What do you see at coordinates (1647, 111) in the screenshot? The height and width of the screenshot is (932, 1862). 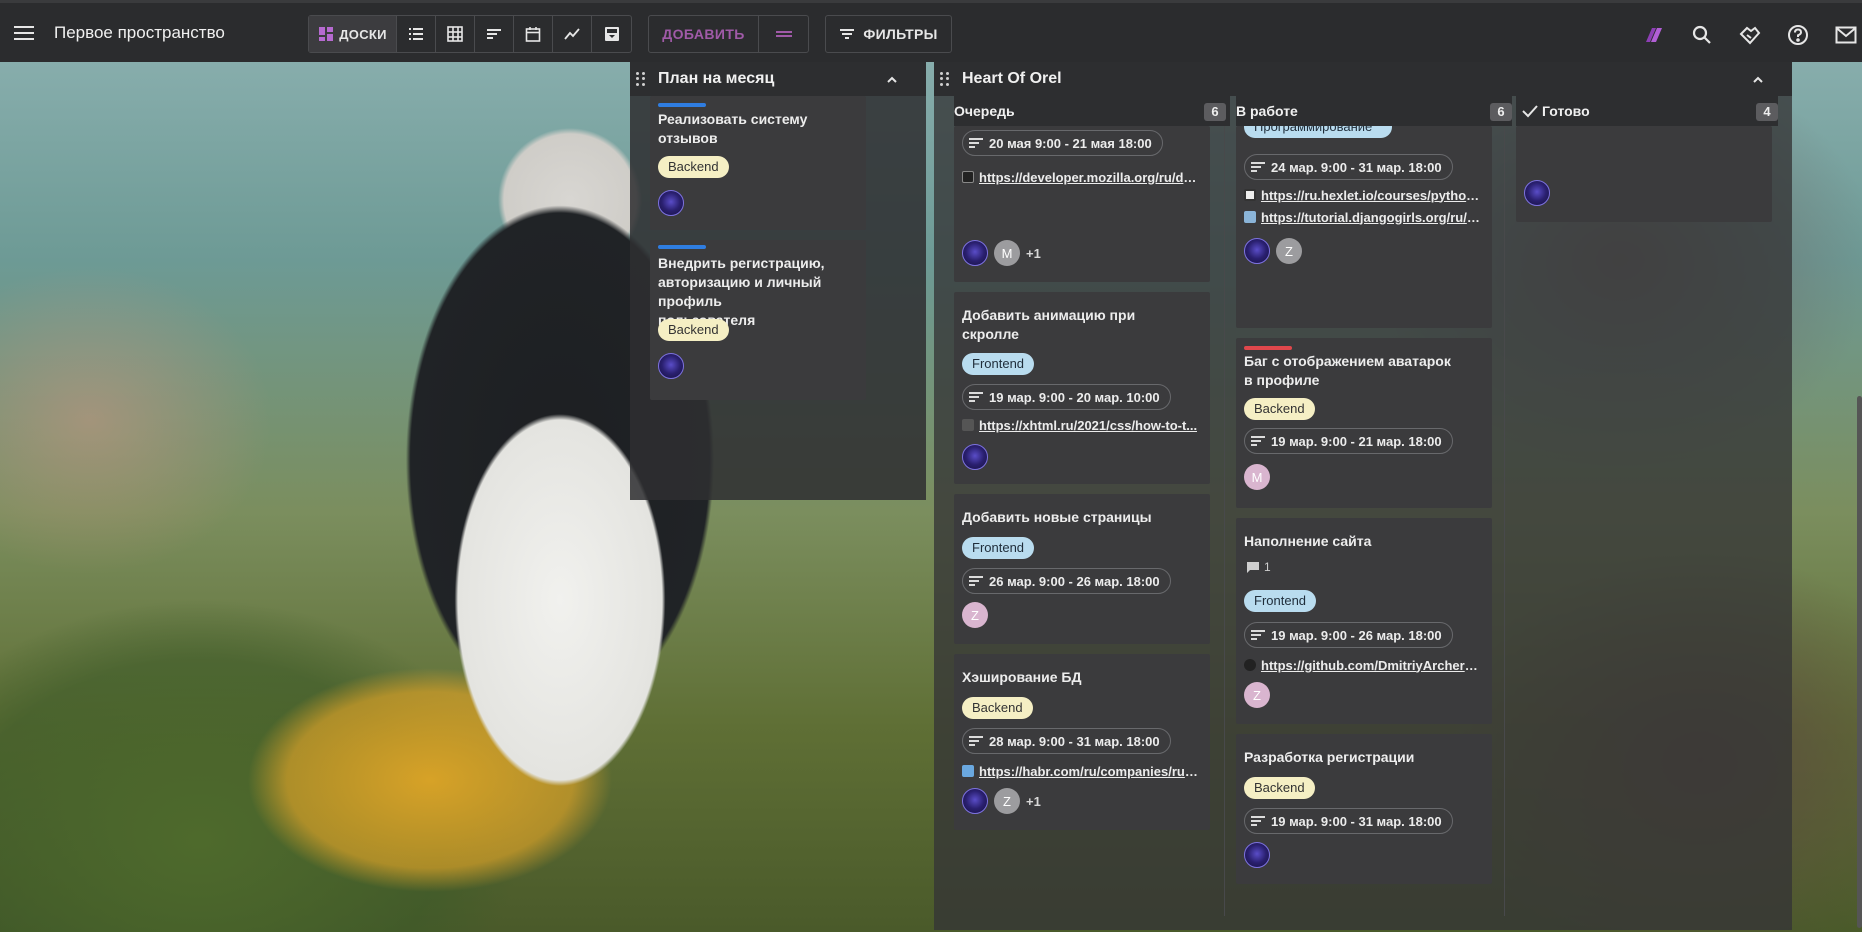 I see `column-header-done: Готово 4` at bounding box center [1647, 111].